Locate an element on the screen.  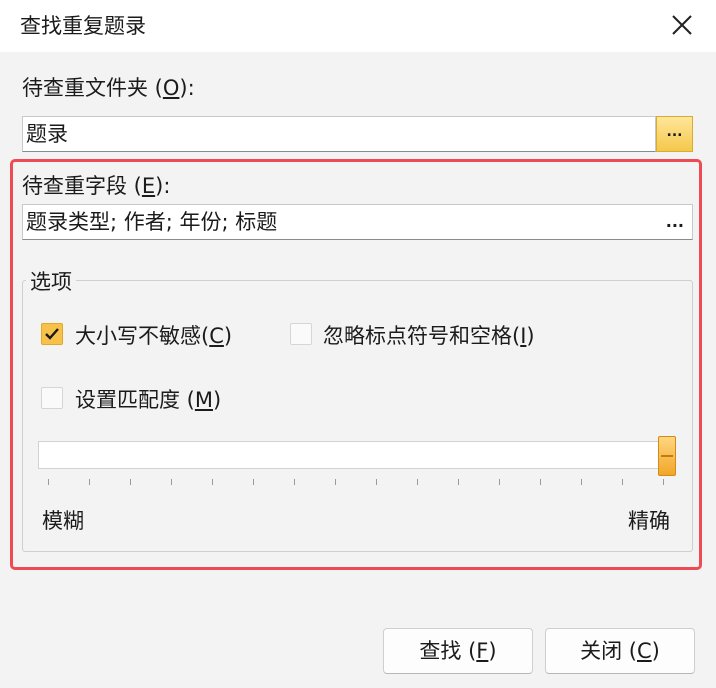
options-group-label: 选项 is located at coordinates (51, 281).